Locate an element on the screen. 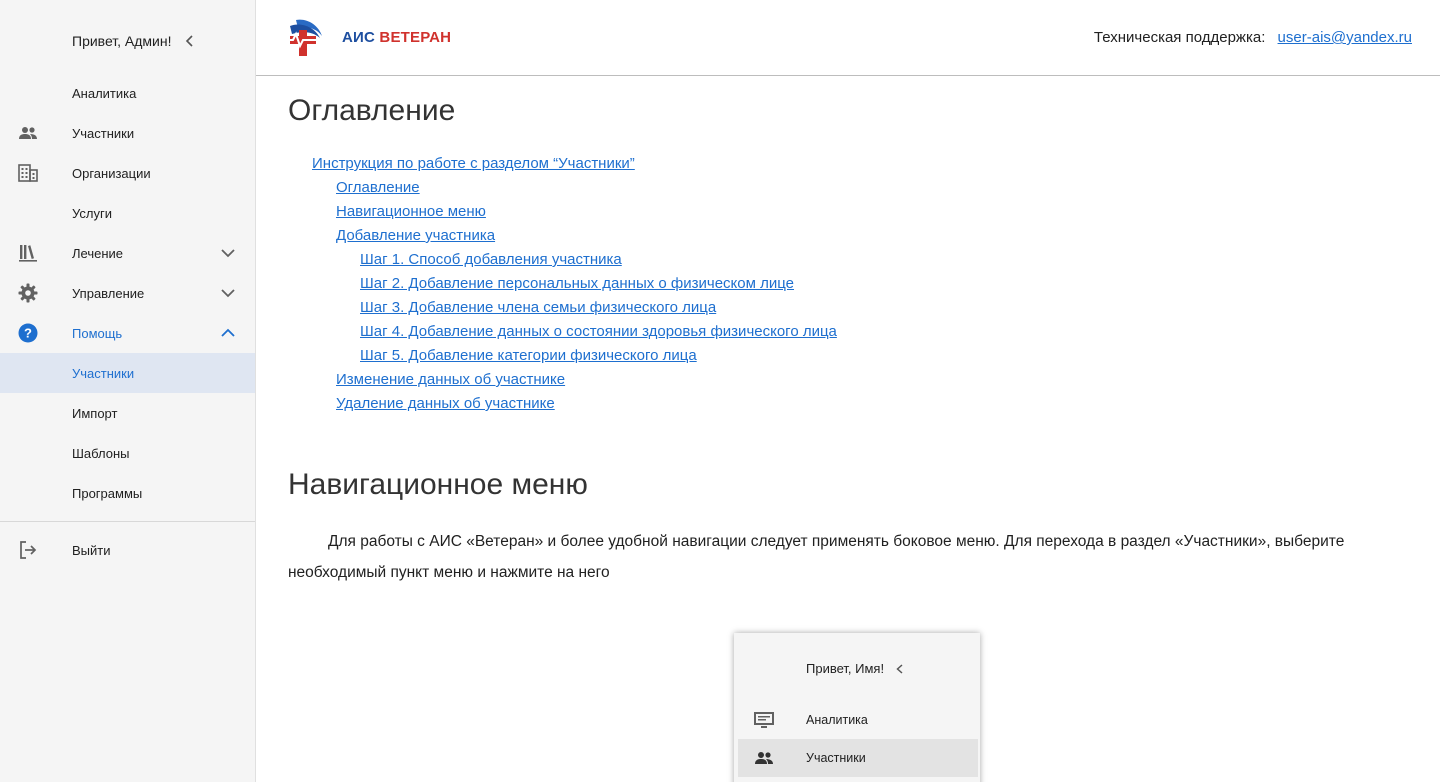 This screenshot has height=782, width=1440. sidebar-item-treatment: Лечение is located at coordinates (127, 253).